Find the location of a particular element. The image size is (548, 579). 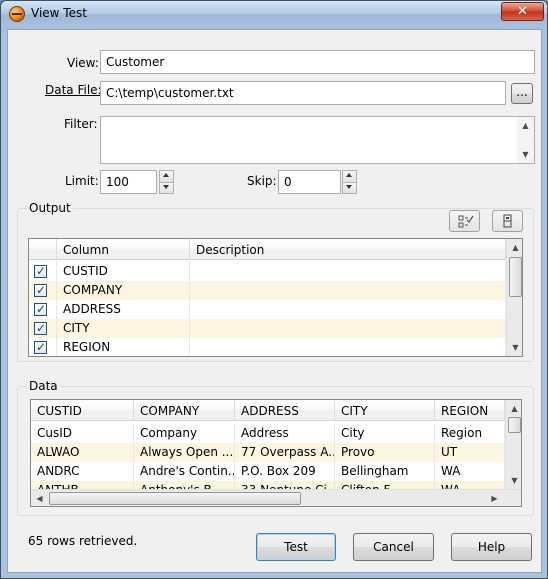

data-cell: Company is located at coordinates (184, 433).